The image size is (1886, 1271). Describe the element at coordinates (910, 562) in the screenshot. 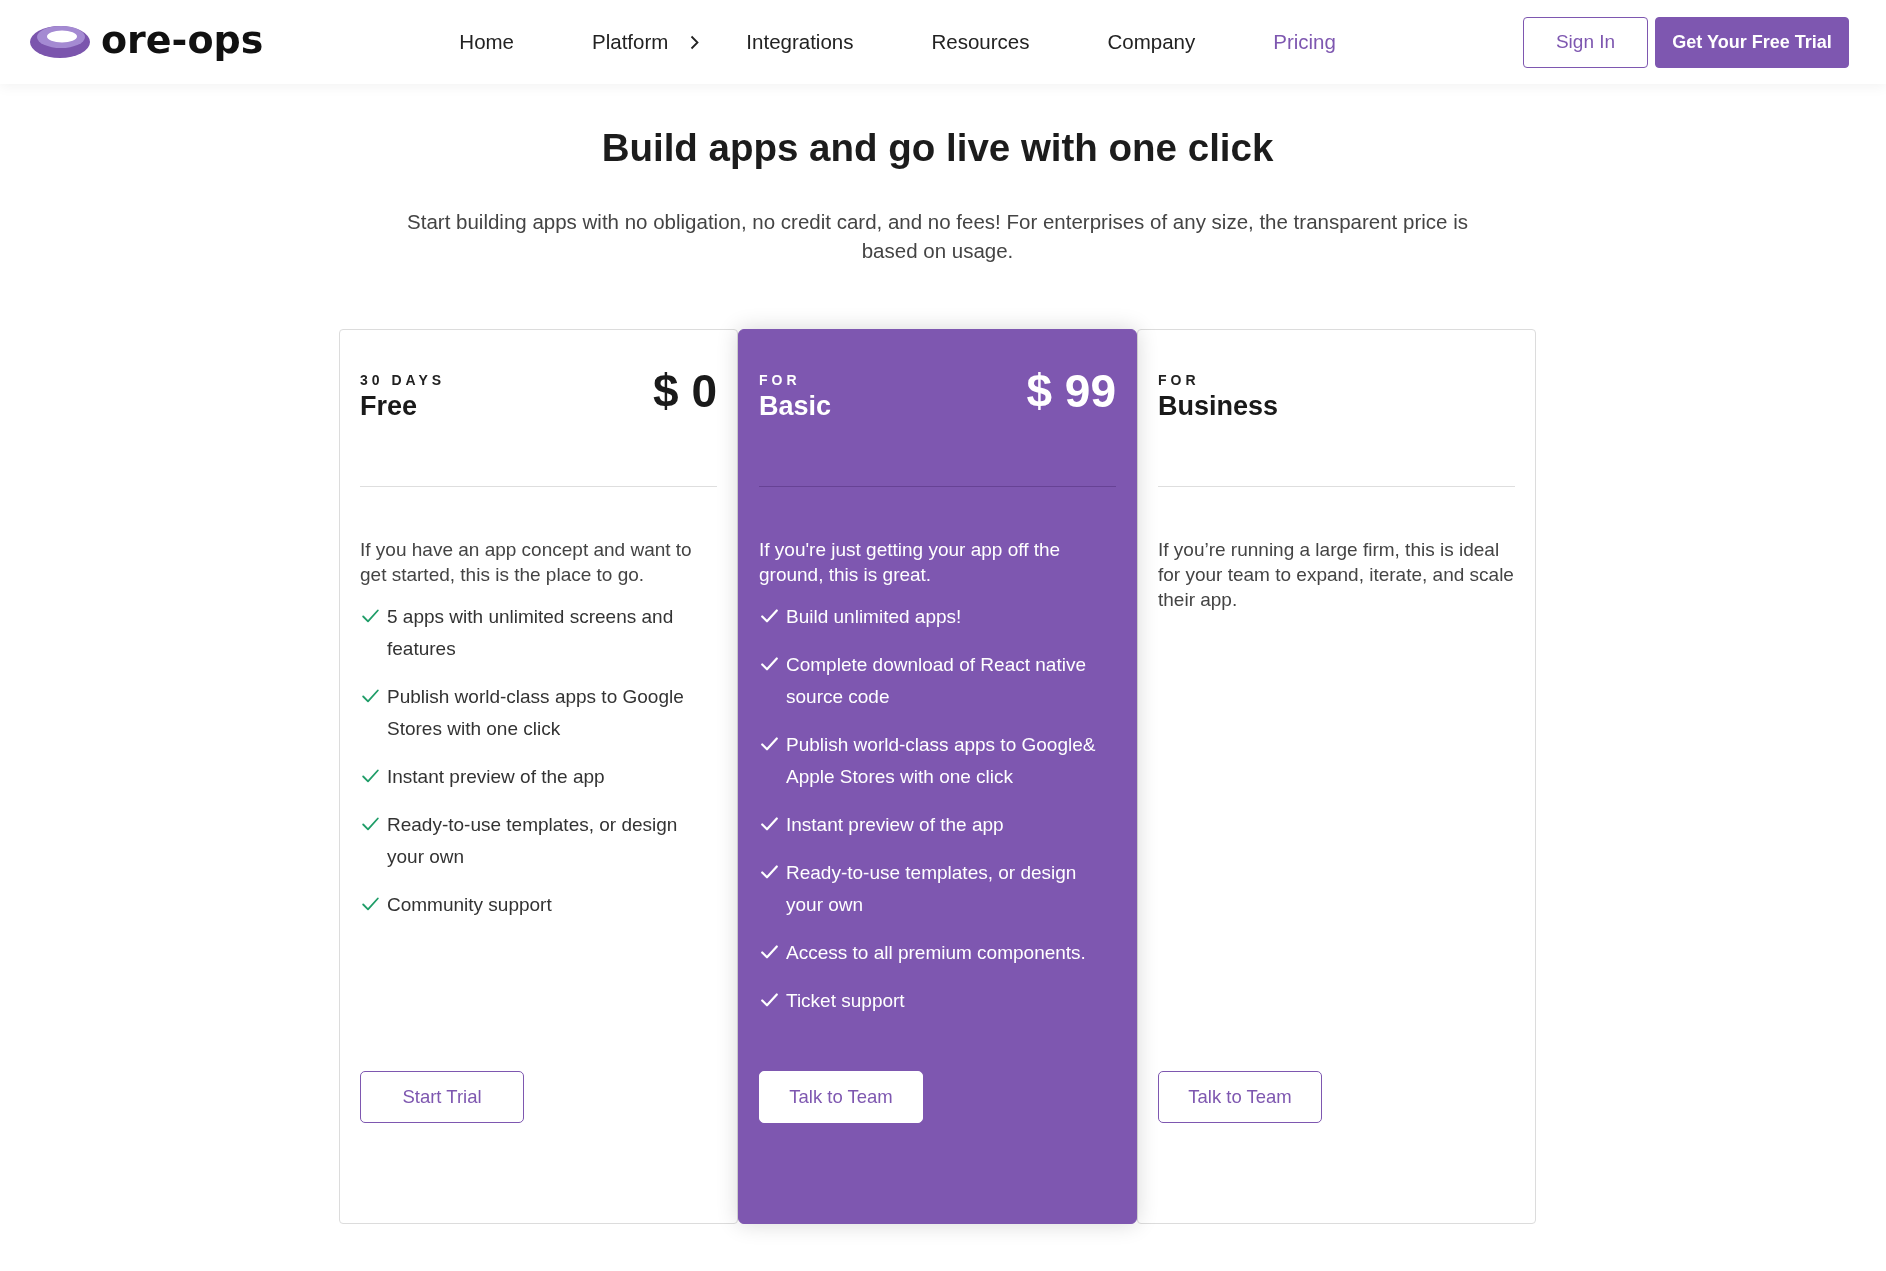

I see `plan-description: If you're just getting your app off the ground, this is great.` at that location.